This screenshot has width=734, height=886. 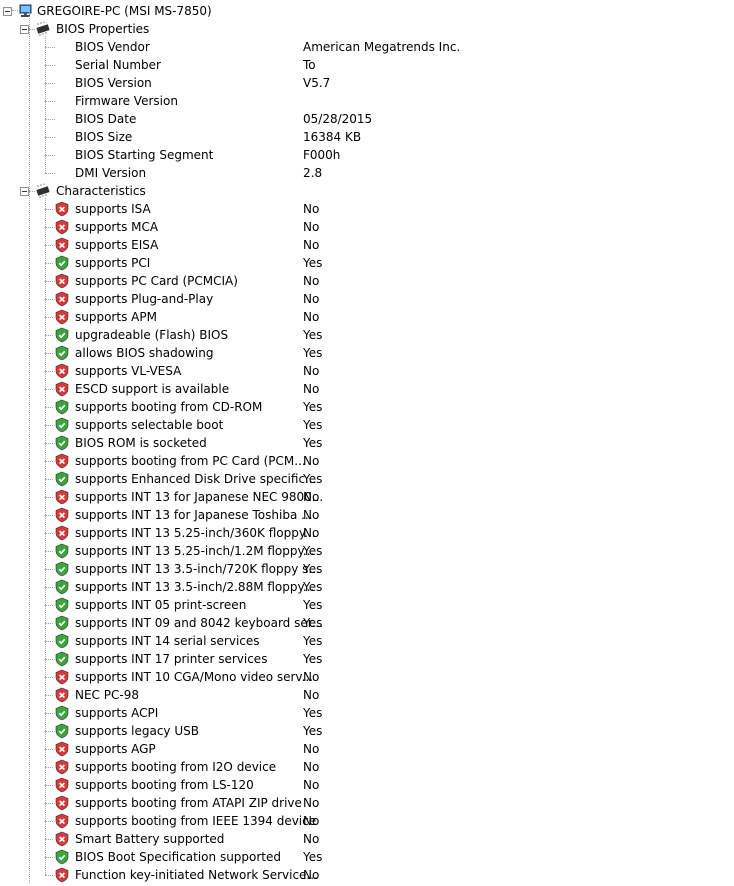 I want to click on property-row: Serial Number To, so click(x=367, y=65).